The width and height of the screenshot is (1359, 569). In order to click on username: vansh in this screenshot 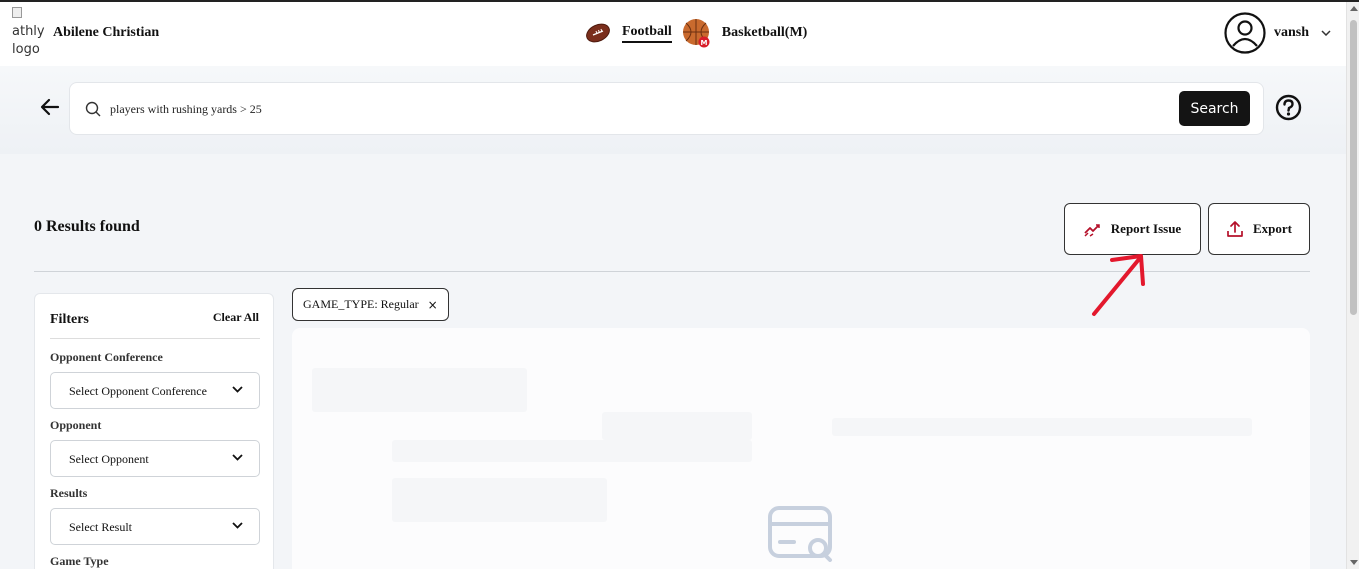, I will do `click(1292, 32)`.